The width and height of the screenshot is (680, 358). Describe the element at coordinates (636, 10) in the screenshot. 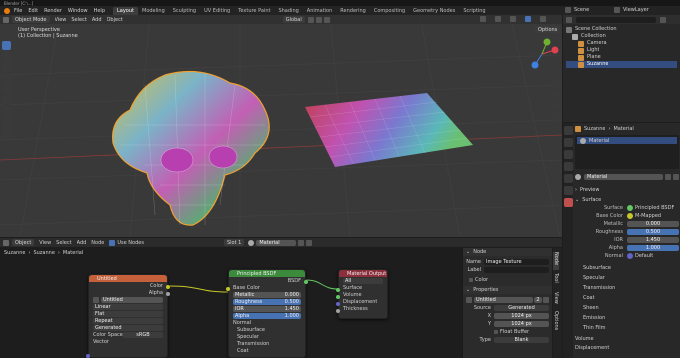

I see `view-layer-selector: ViewLayer` at that location.